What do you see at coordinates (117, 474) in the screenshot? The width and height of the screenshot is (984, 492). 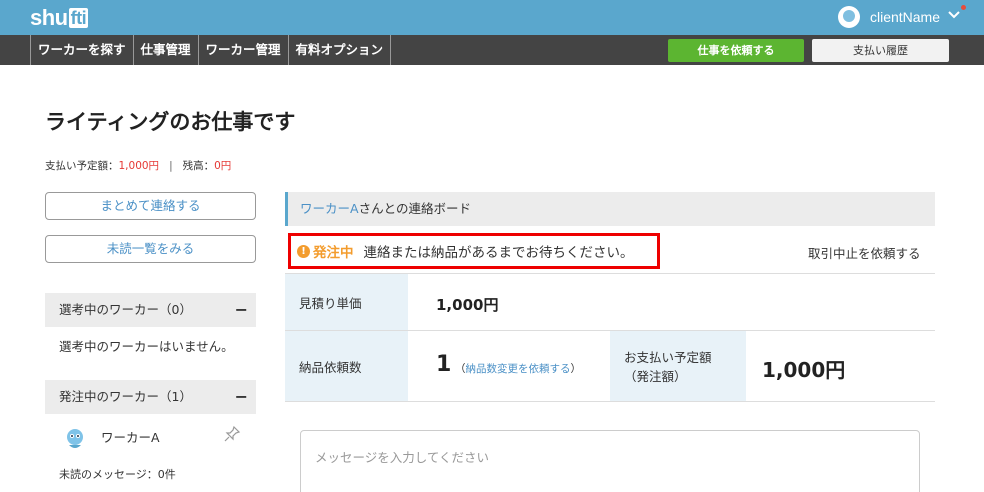 I see `unread-messages-count: 未読のメッセージ：0件` at bounding box center [117, 474].